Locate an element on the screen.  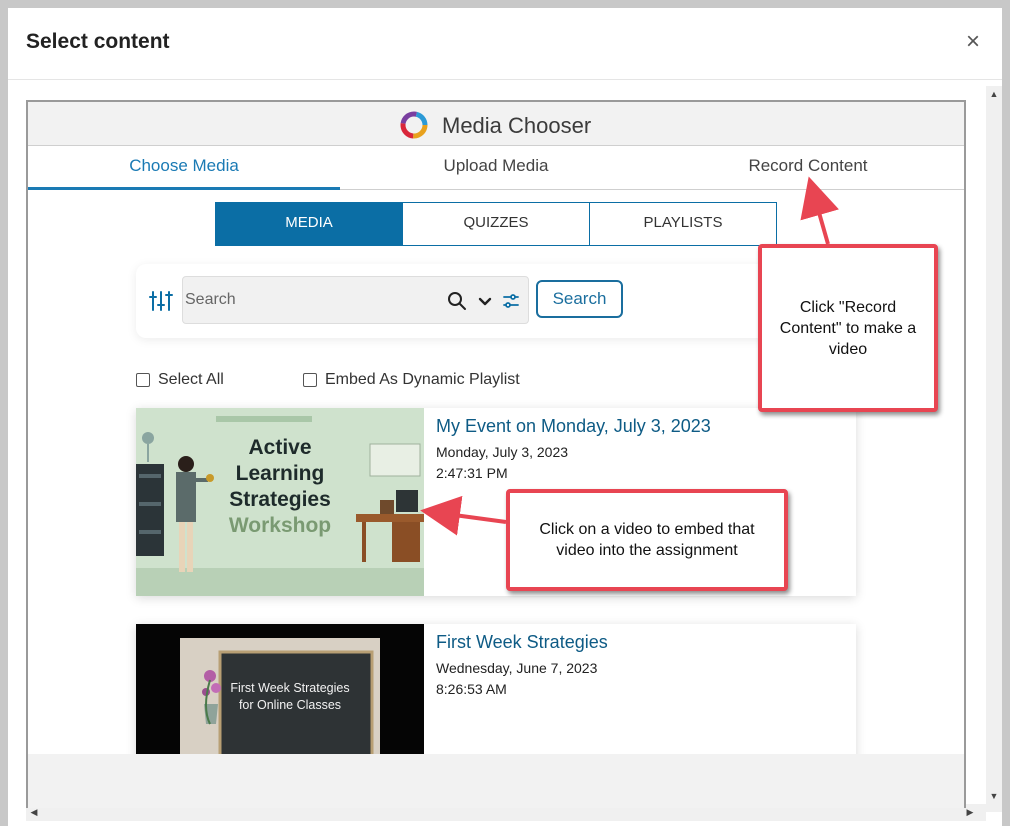
arrow-to-record-tab is located at coordinates (819, 210).